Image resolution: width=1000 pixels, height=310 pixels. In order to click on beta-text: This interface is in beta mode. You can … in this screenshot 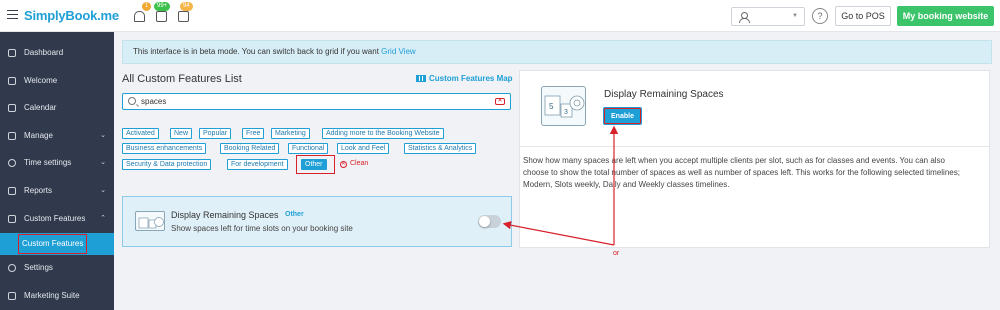, I will do `click(256, 51)`.